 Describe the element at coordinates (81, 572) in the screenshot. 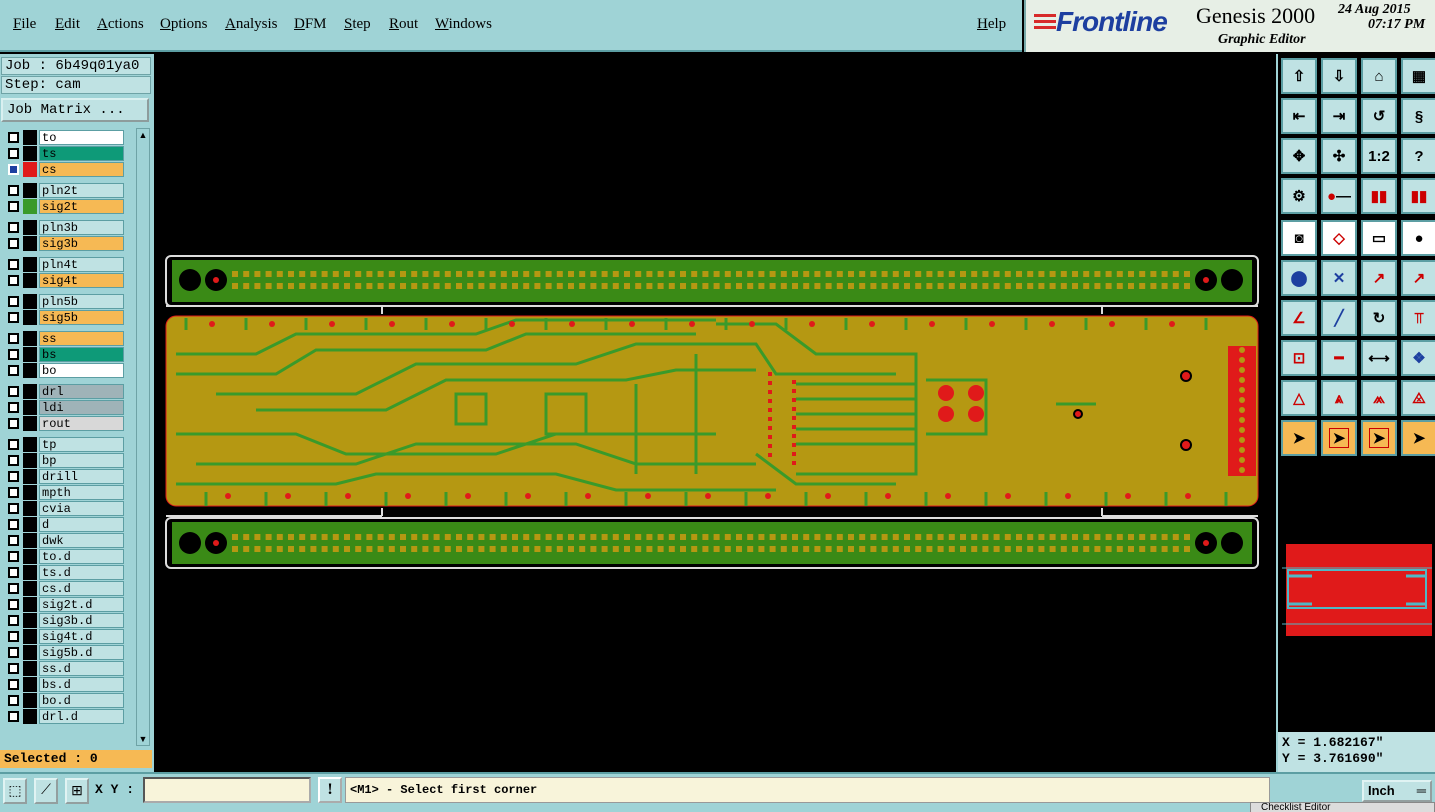

I see `layer-name: ts.d` at that location.